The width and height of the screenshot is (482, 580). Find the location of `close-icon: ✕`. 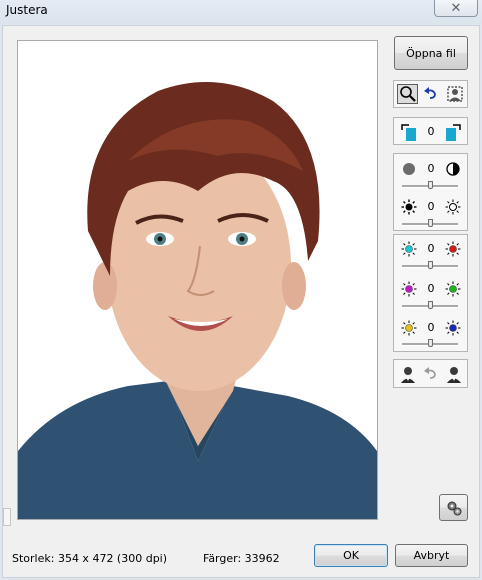

close-icon: ✕ is located at coordinates (456, 8).